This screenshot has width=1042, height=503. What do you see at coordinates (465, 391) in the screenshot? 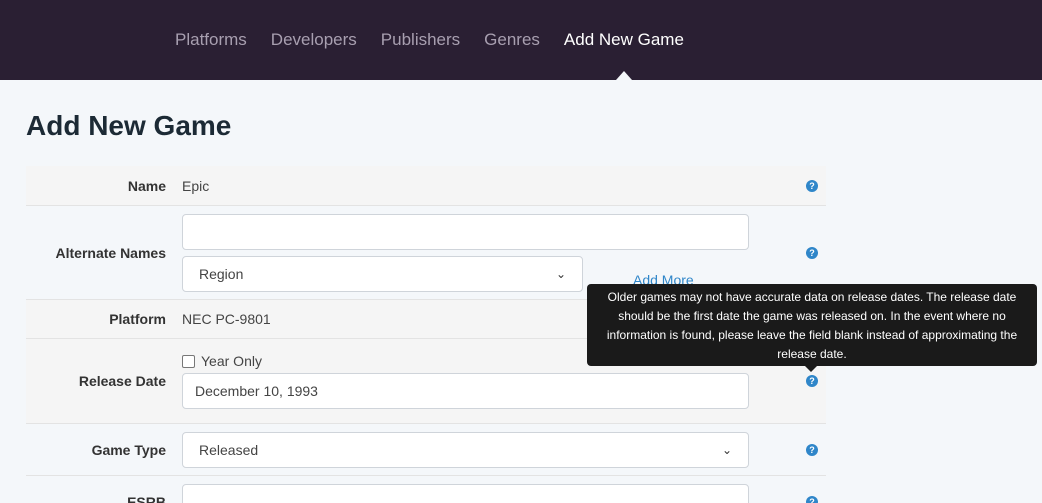
I see `release-date-input: December 10, 1993` at bounding box center [465, 391].